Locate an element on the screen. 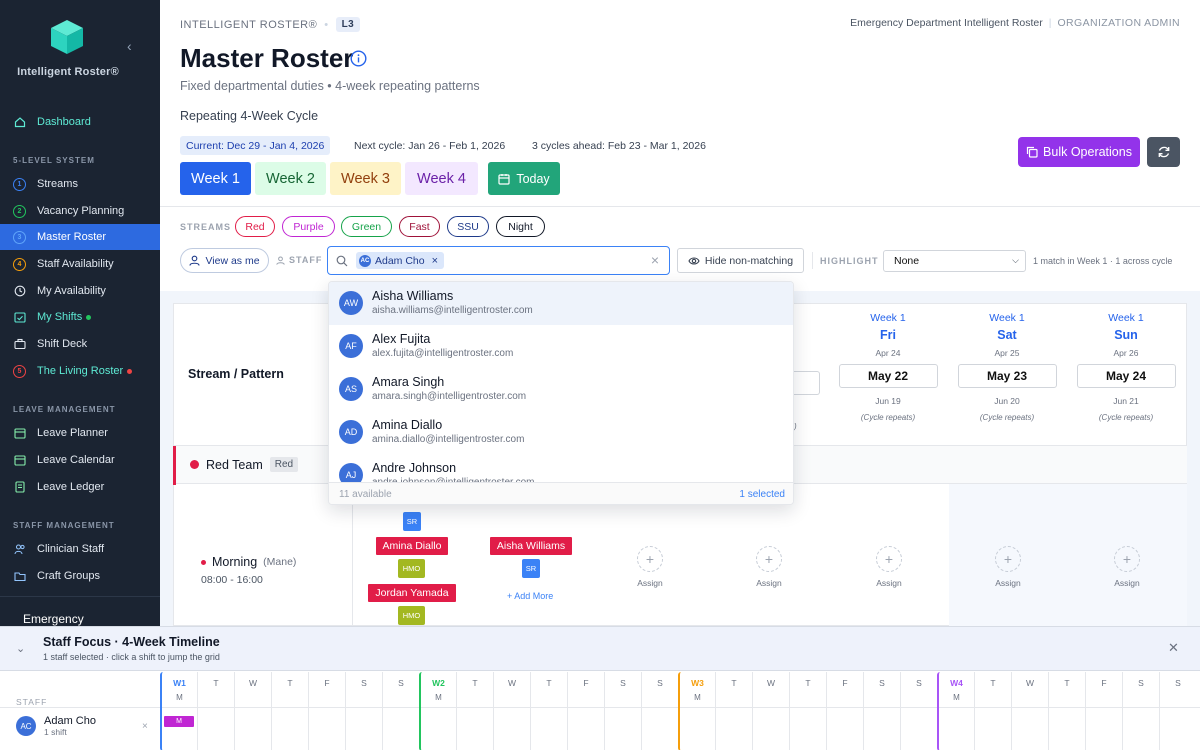 This screenshot has width=1200, height=750. selected-count: 1 selected is located at coordinates (762, 494).